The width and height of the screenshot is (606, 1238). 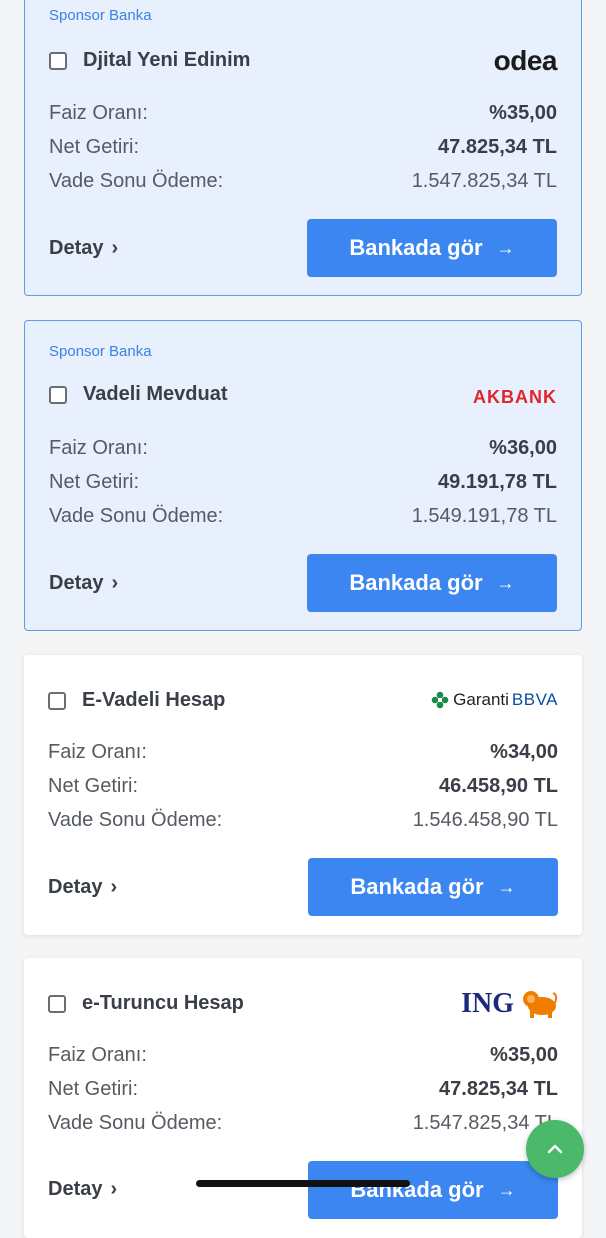 I want to click on chevron-up-icon, so click(x=555, y=1149).